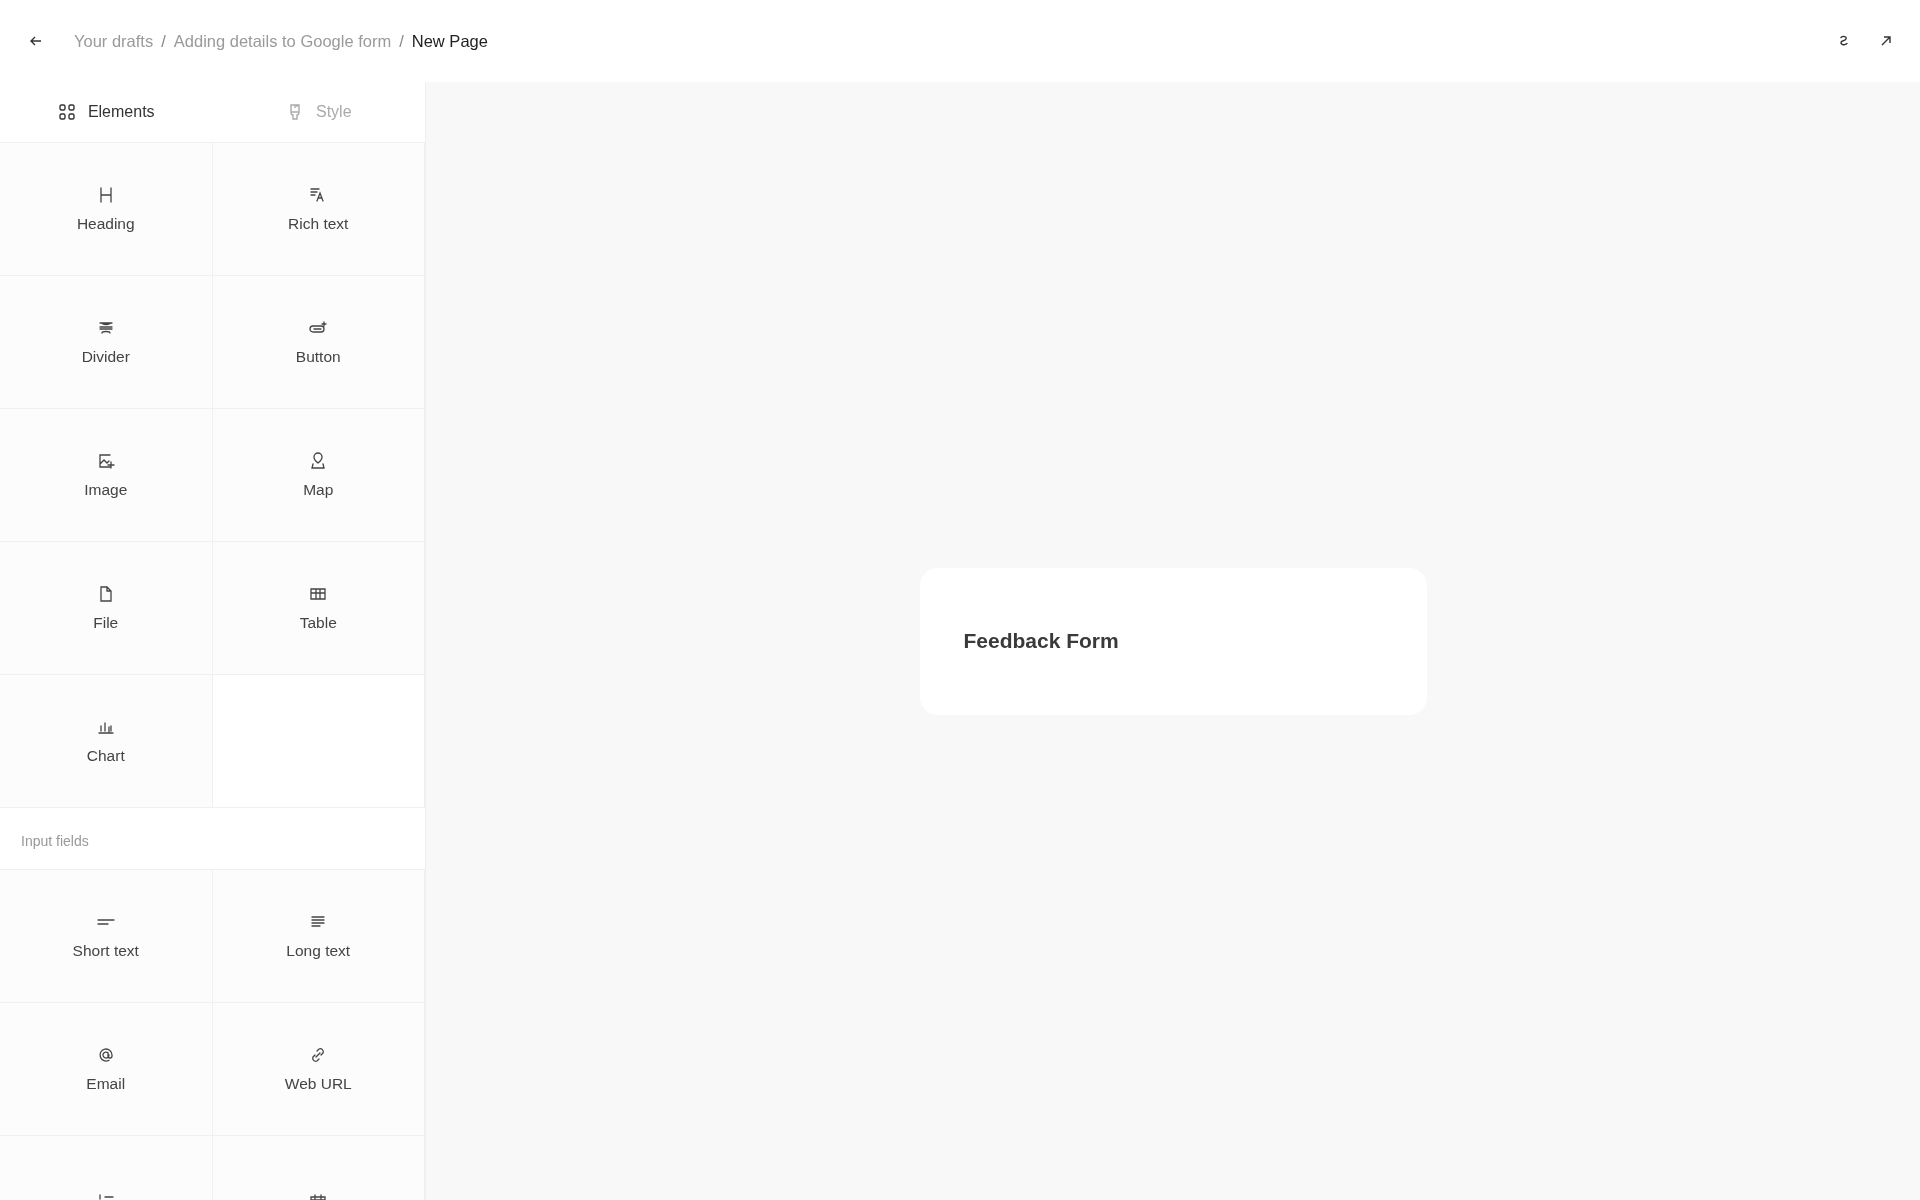 The height and width of the screenshot is (1200, 1920). What do you see at coordinates (318, 936) in the screenshot?
I see `field-tile: Long text` at bounding box center [318, 936].